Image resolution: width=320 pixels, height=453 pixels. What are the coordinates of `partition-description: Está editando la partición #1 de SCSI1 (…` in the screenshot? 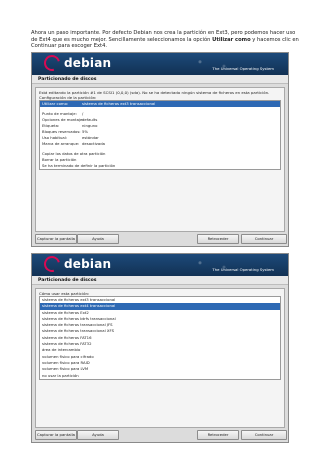 It's located at (154, 92).